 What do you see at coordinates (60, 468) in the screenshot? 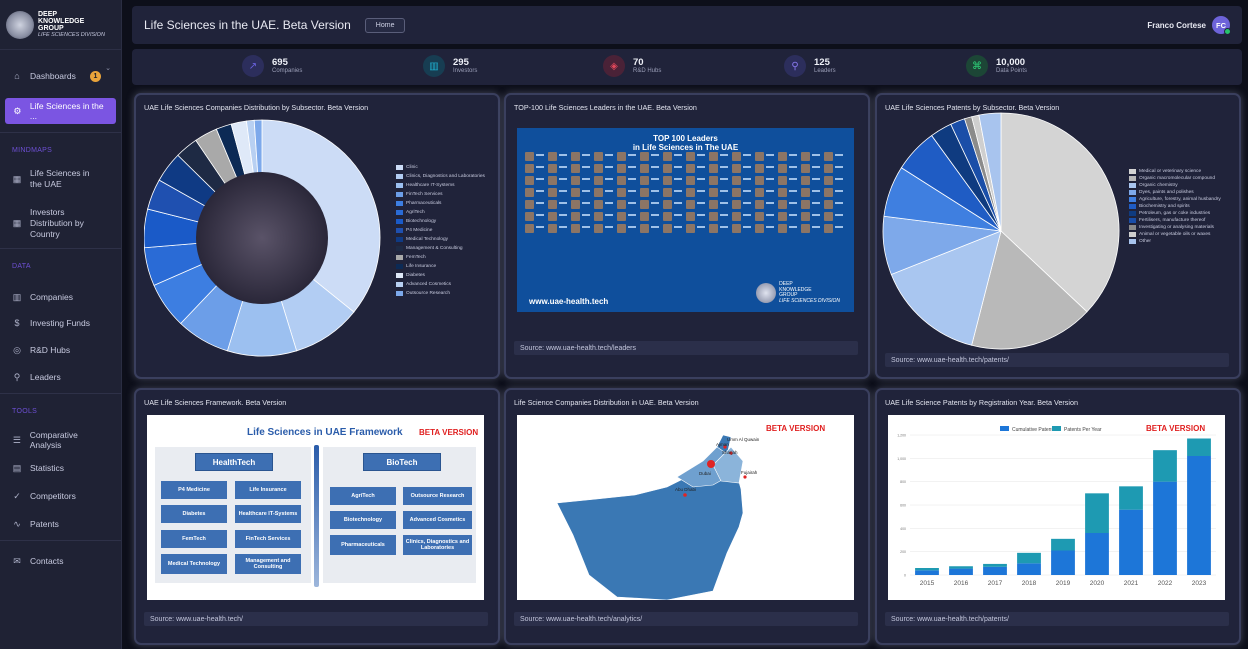
I see `sidebar-item-statistics: ▤ Statistics` at bounding box center [60, 468].